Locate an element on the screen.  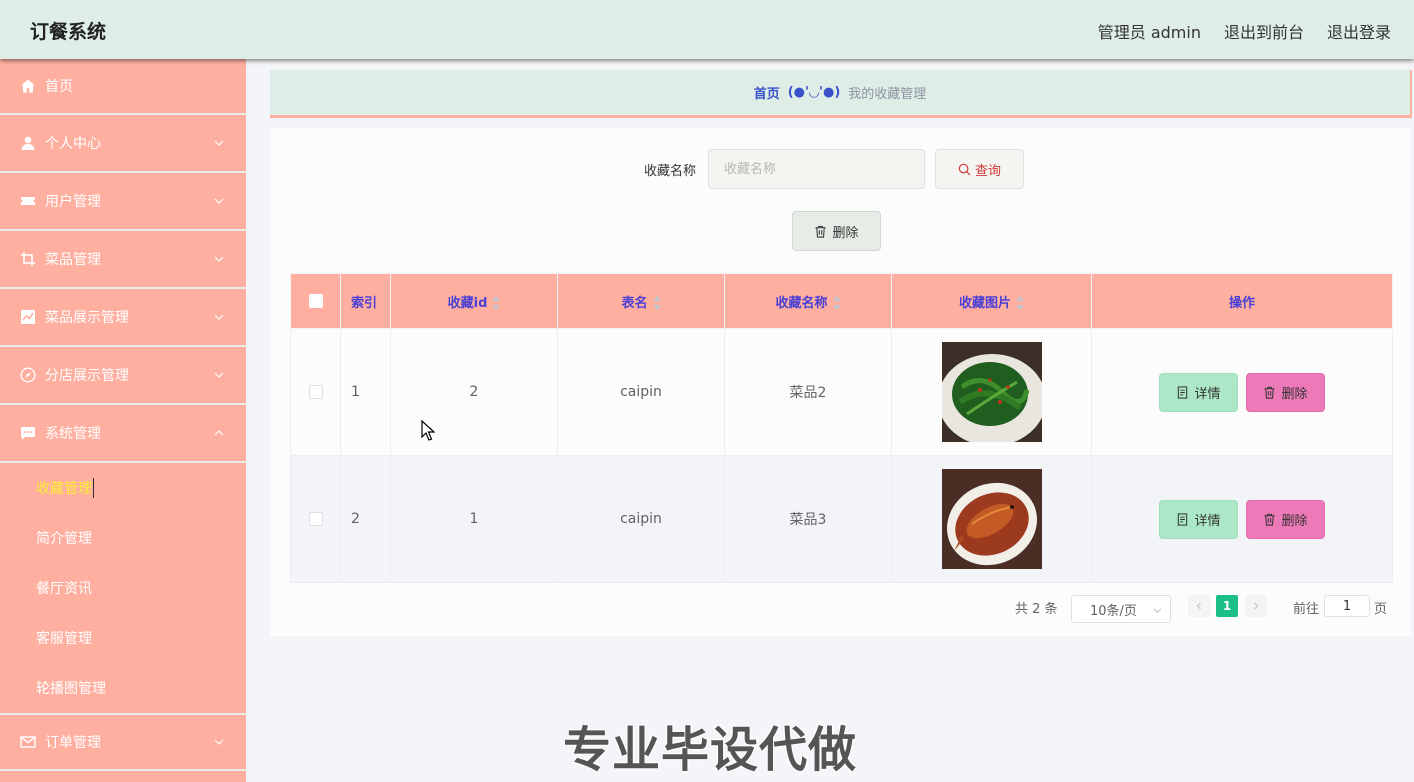
chevron-right-icon is located at coordinates (1256, 606).